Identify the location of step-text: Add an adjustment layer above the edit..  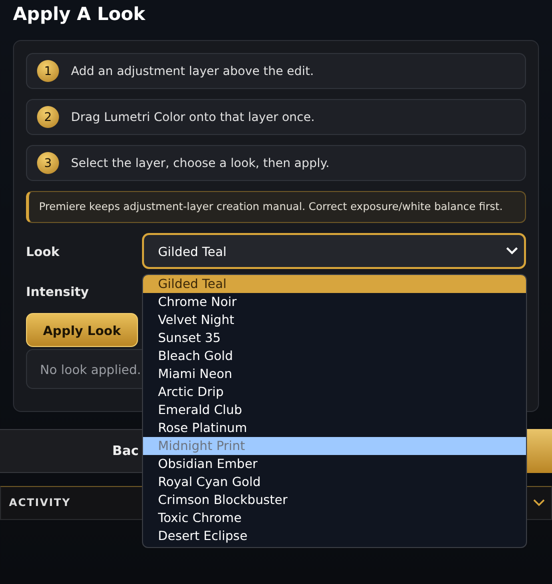
(192, 71).